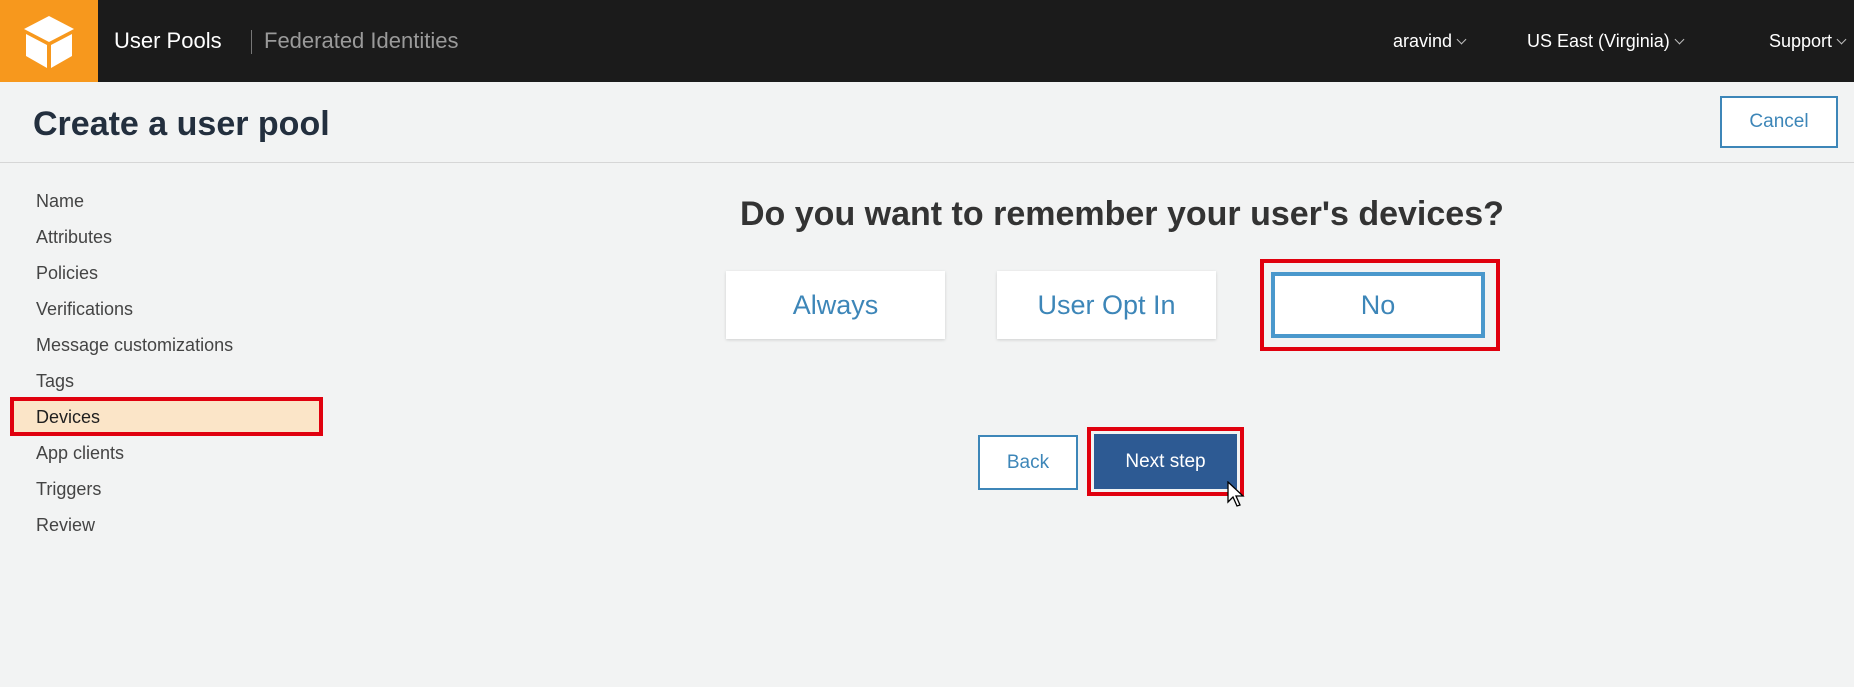 The width and height of the screenshot is (1854, 687). I want to click on nav-divider, so click(251, 42).